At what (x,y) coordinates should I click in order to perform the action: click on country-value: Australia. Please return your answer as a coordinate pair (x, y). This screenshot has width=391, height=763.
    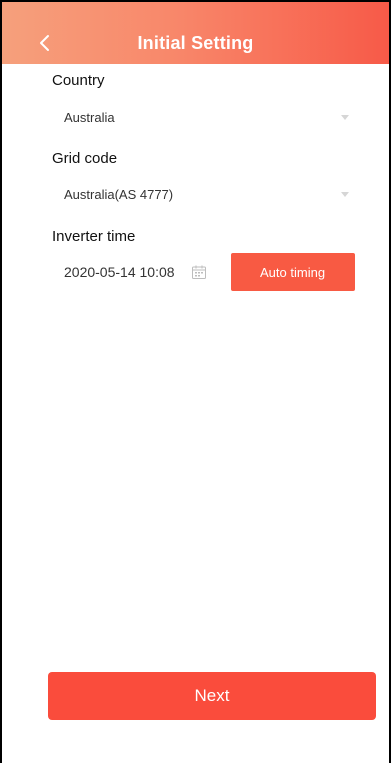
    Looking at the image, I should click on (89, 117).